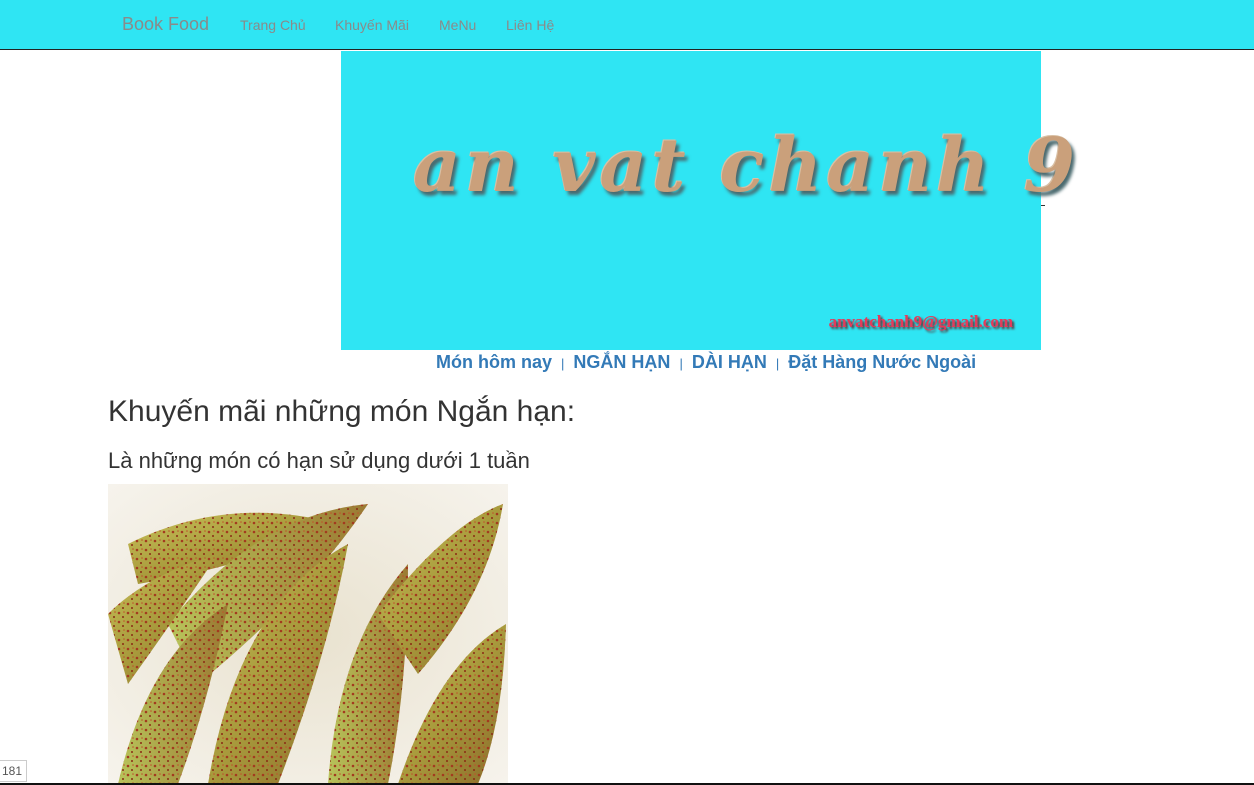 This screenshot has height=785, width=1254. Describe the element at coordinates (372, 25) in the screenshot. I see `nav-item-promotions: Khuyến Mãi` at that location.